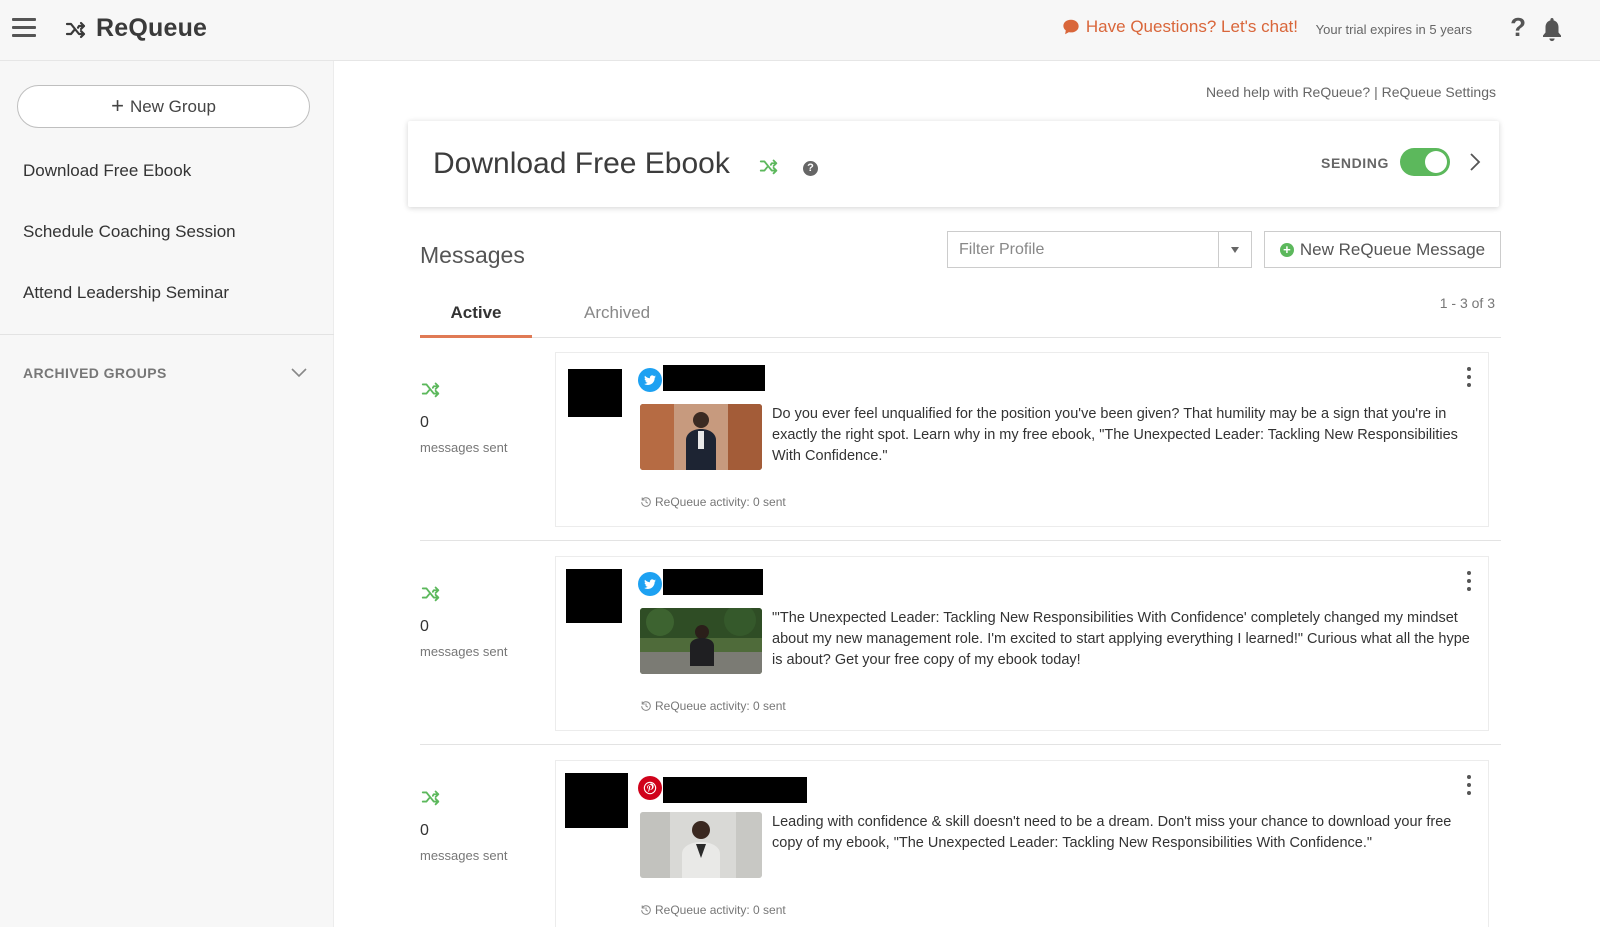 The height and width of the screenshot is (927, 1600). Describe the element at coordinates (1286, 249) in the screenshot. I see `plus-circle-icon: +` at that location.